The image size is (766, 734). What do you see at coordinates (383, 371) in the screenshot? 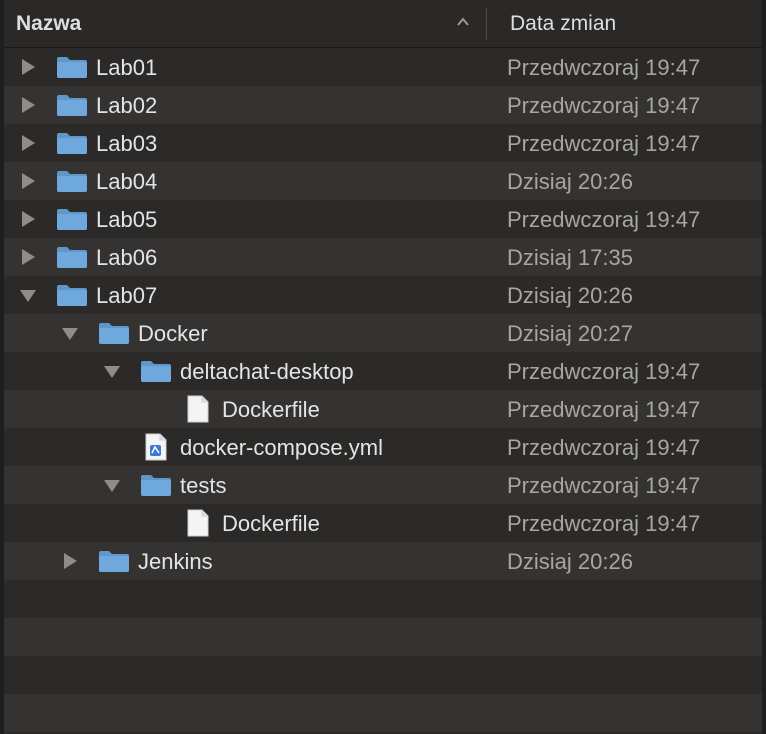
I see `list-item: deltachat-desktop Przedwczoraj 19:47` at bounding box center [383, 371].